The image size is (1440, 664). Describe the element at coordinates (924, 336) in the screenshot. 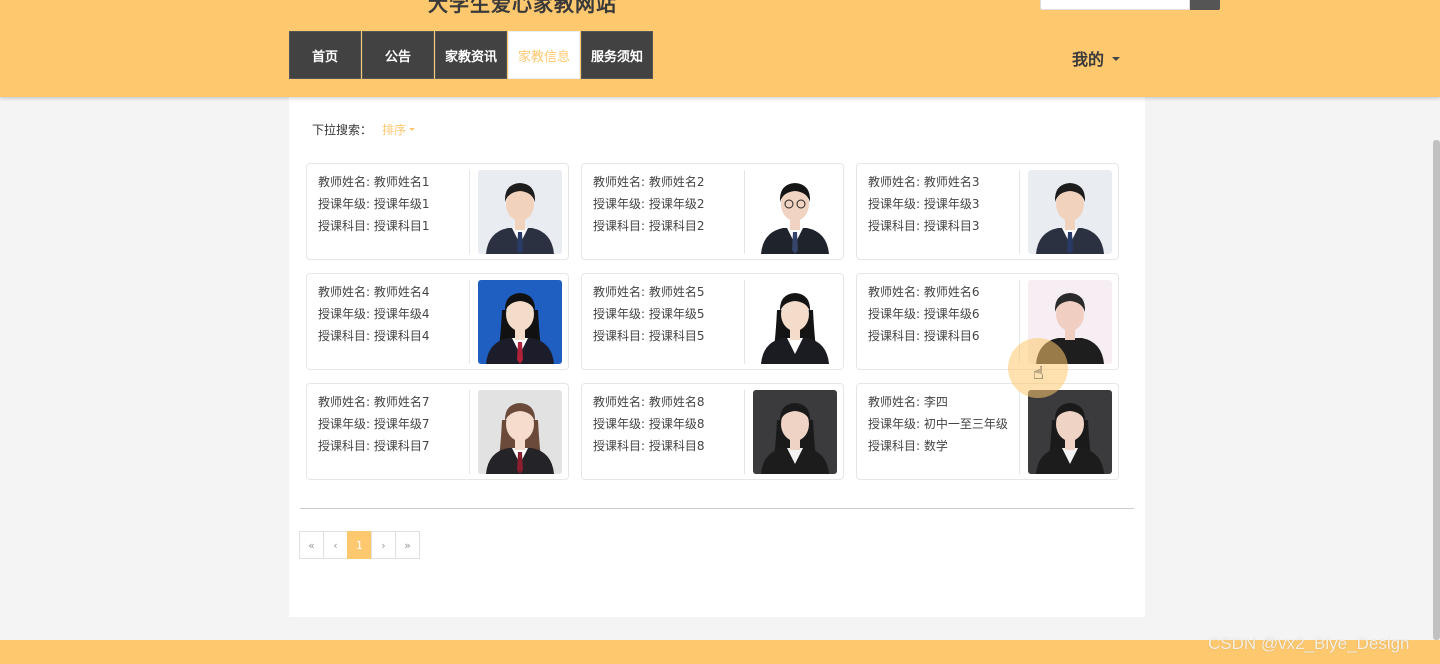

I see `teacher-subject-row: 授课科目: 授课科目6` at that location.